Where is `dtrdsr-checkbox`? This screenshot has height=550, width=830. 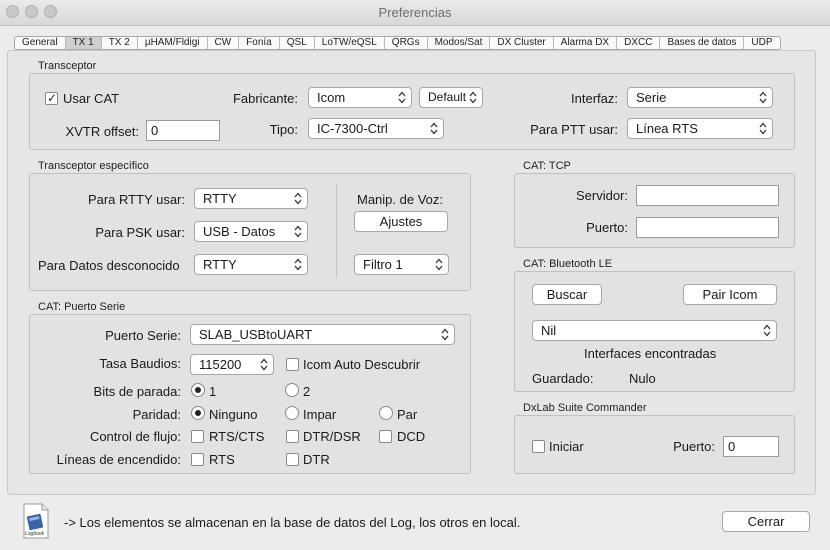 dtrdsr-checkbox is located at coordinates (292, 436).